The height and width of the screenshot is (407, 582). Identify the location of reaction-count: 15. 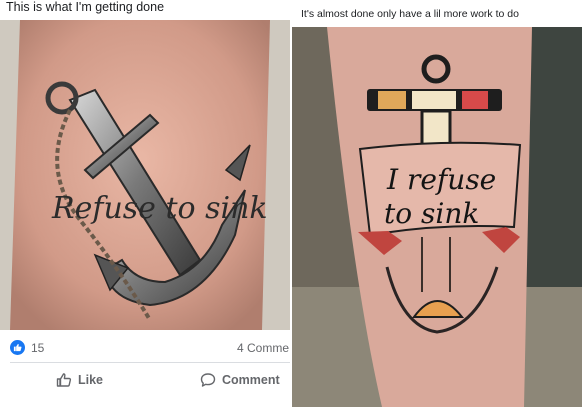
(38, 347).